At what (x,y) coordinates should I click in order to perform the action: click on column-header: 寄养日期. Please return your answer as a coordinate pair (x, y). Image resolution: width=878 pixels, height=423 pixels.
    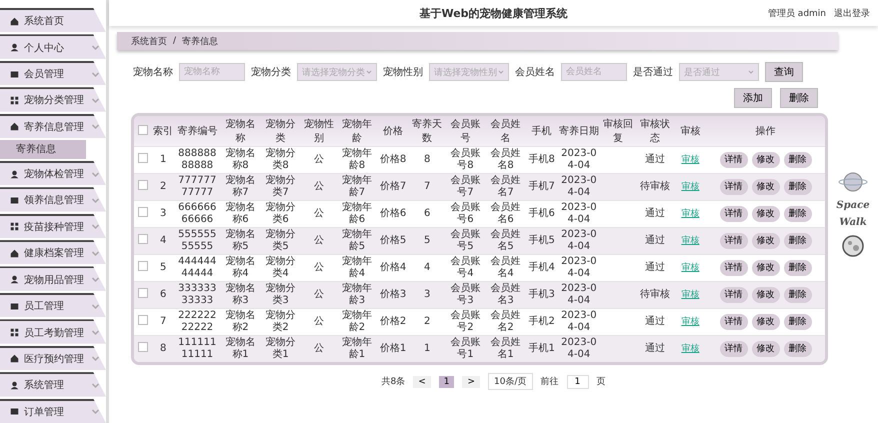
    Looking at the image, I should click on (579, 131).